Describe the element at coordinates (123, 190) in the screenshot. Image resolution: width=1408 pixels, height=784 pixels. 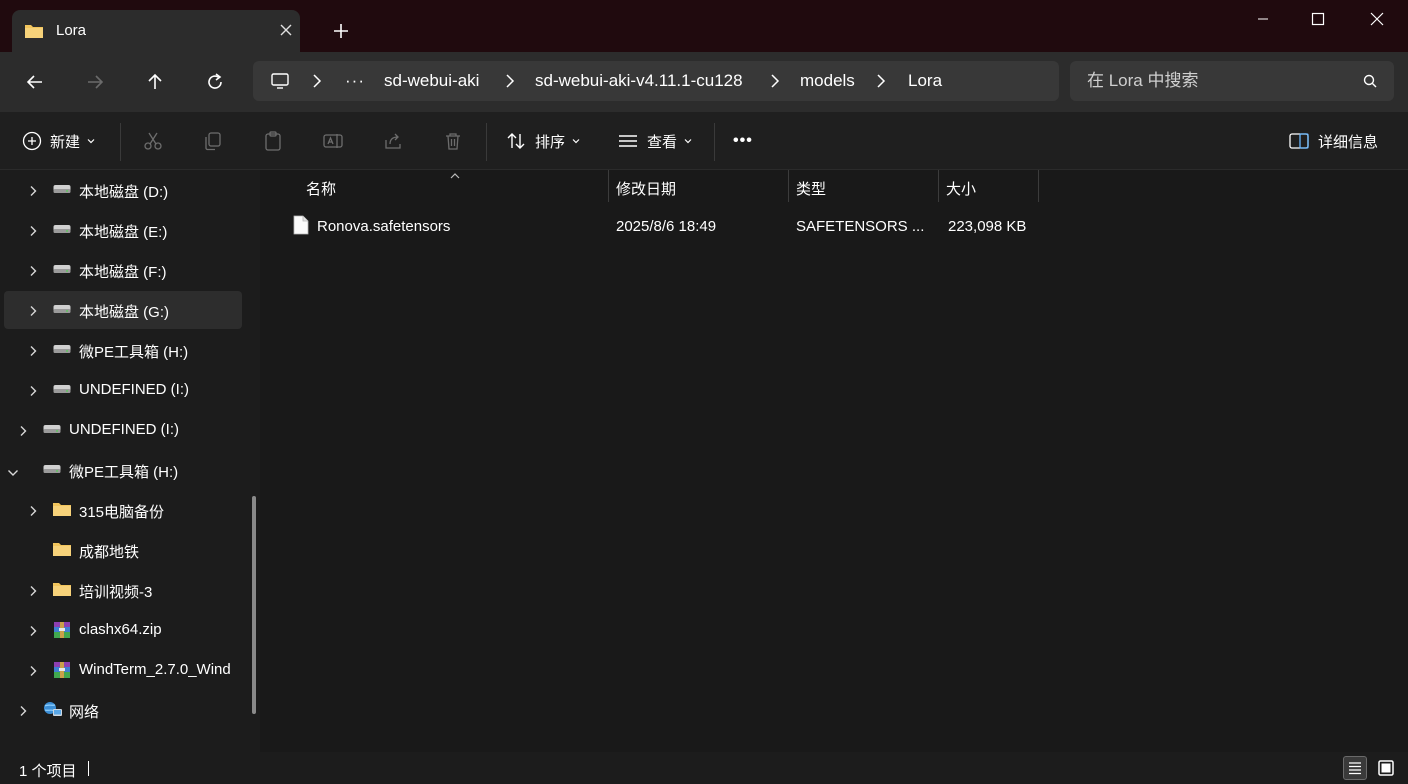
I see `sidebar-item: 本地磁盘 (D:)` at that location.